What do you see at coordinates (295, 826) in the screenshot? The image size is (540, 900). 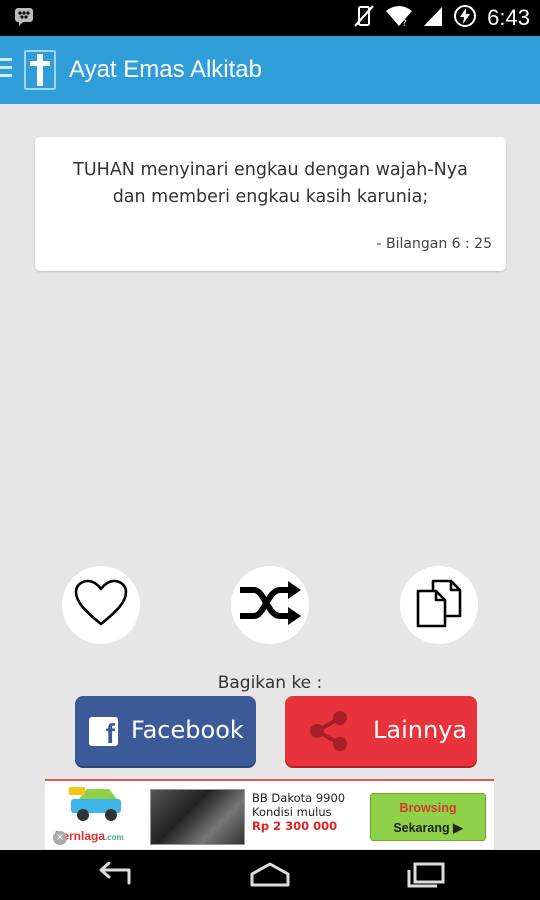 I see `ad-price: Rp 2 300 000` at bounding box center [295, 826].